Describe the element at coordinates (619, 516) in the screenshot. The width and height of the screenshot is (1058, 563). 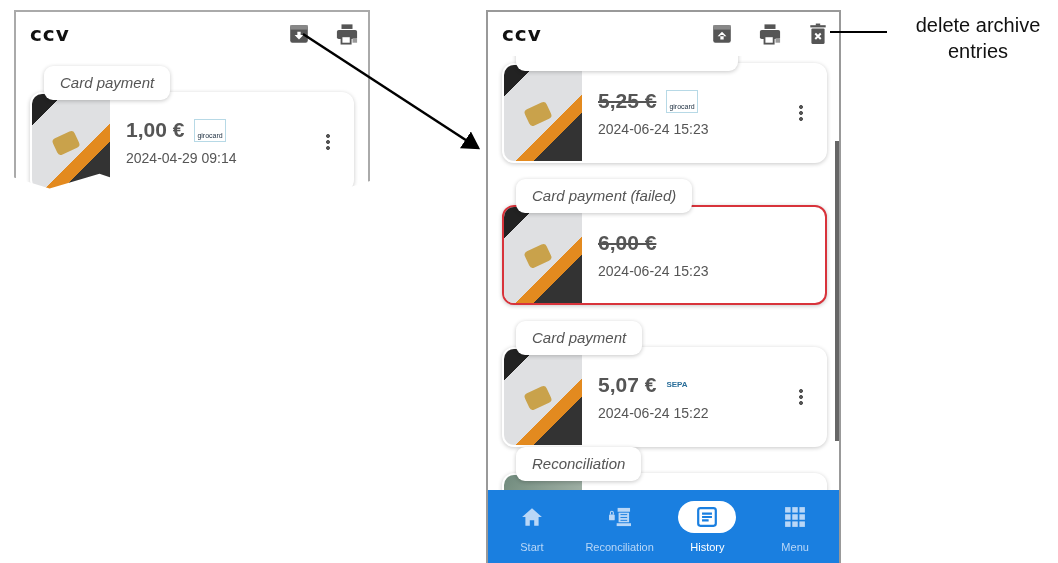
I see `cash-register-icon` at that location.